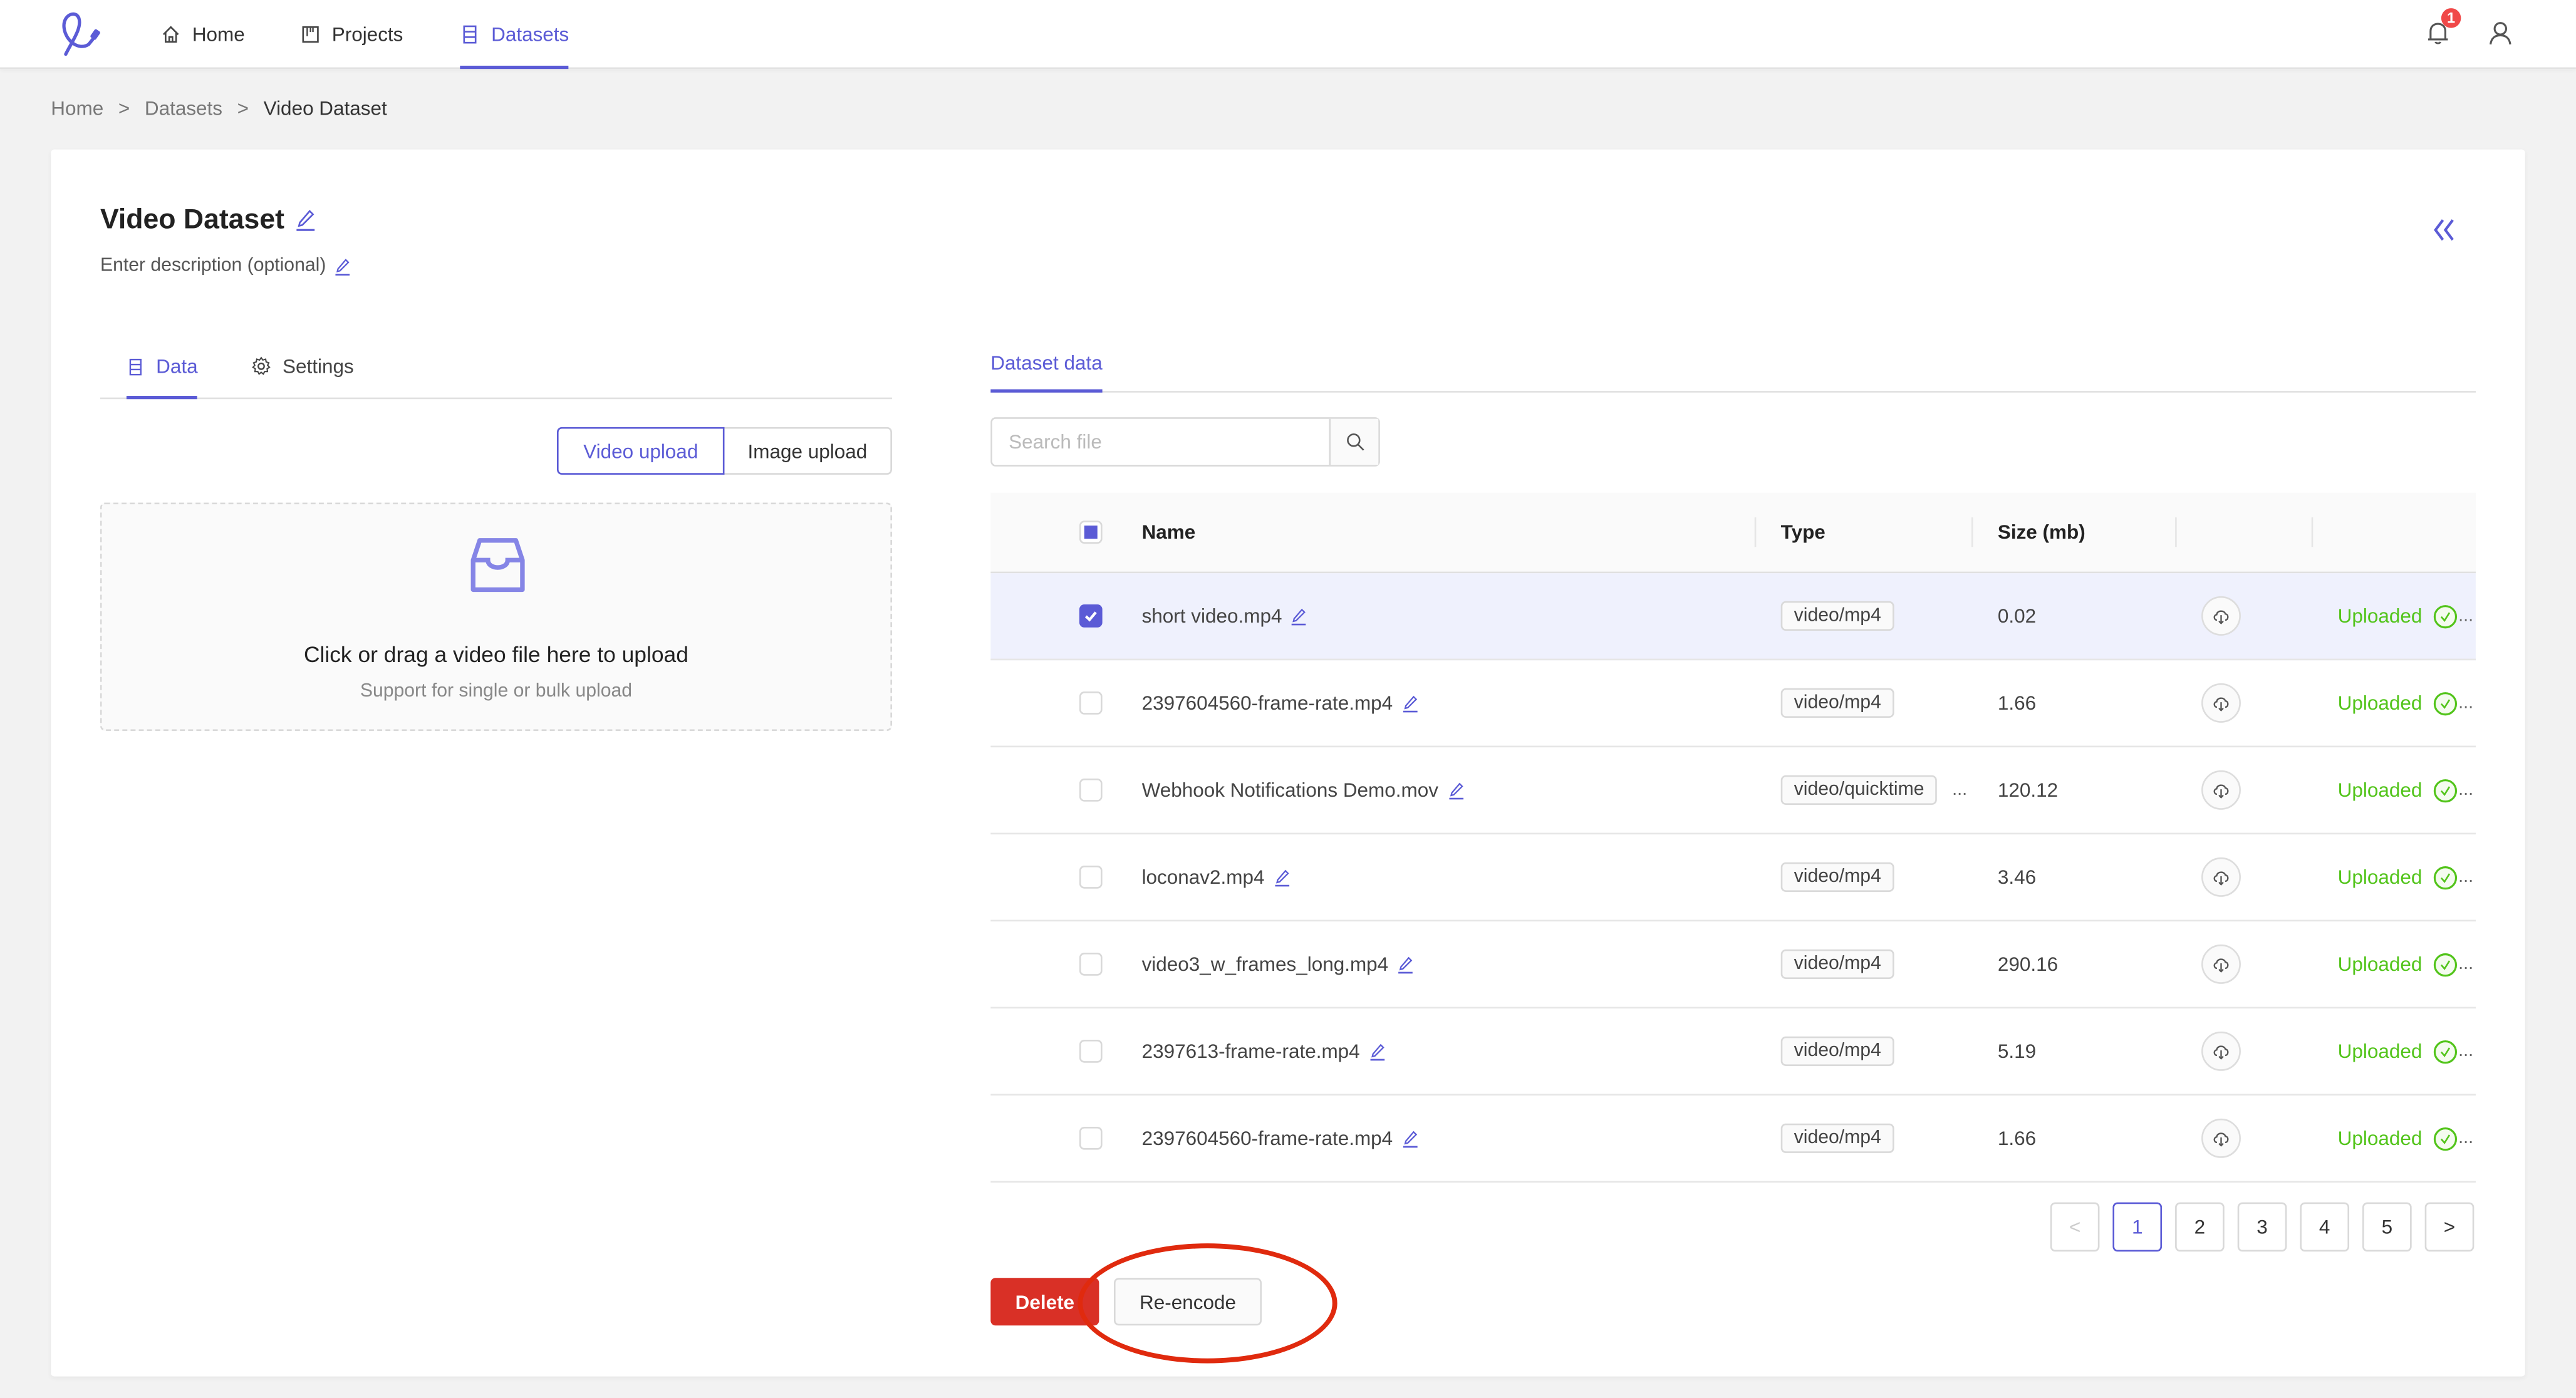 This screenshot has height=1398, width=2576. I want to click on column-header-size: Size (mb), so click(2041, 532).